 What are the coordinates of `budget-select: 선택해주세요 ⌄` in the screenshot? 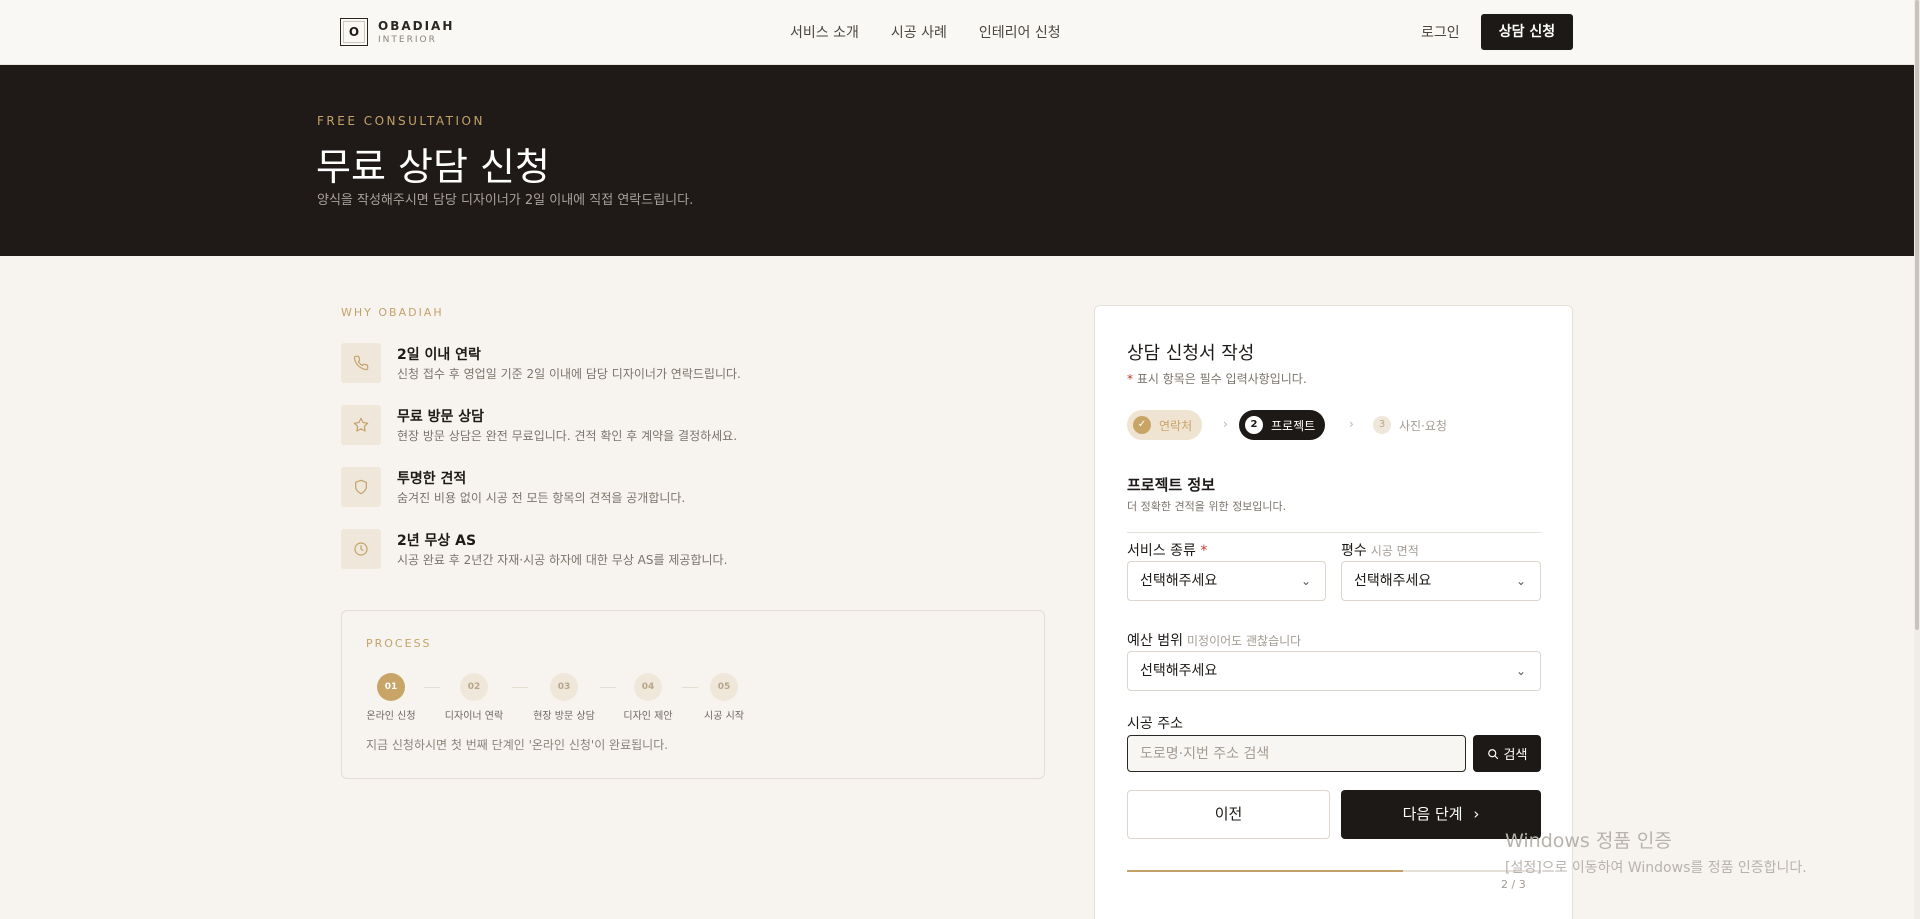 It's located at (1334, 671).